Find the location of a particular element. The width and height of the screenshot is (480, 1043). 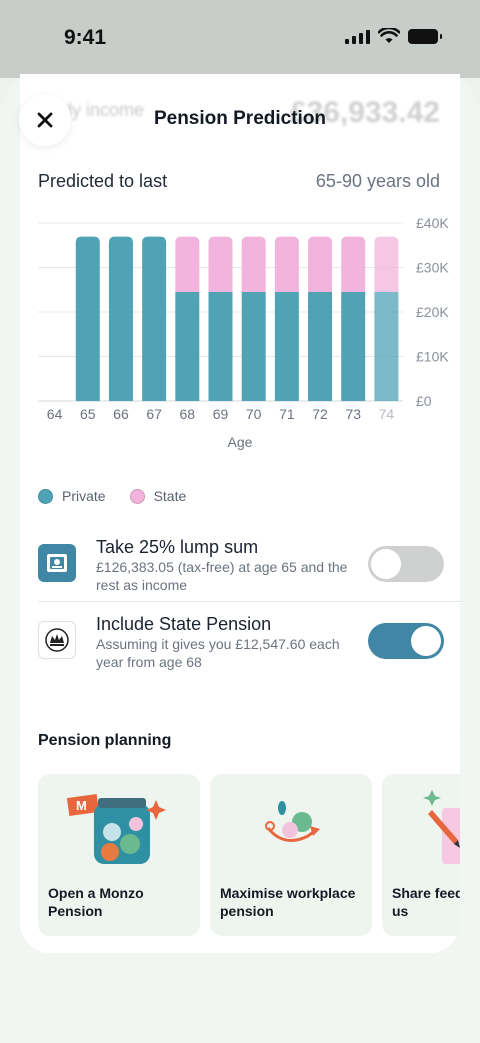

x-tick-label: 66 is located at coordinates (121, 414).